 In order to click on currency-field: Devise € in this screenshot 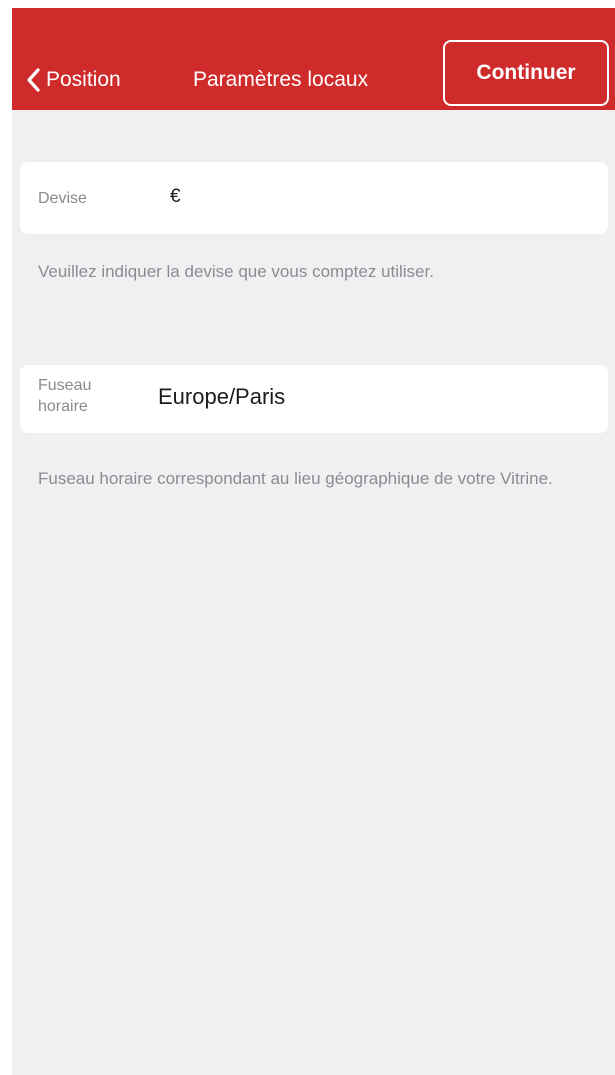, I will do `click(314, 198)`.